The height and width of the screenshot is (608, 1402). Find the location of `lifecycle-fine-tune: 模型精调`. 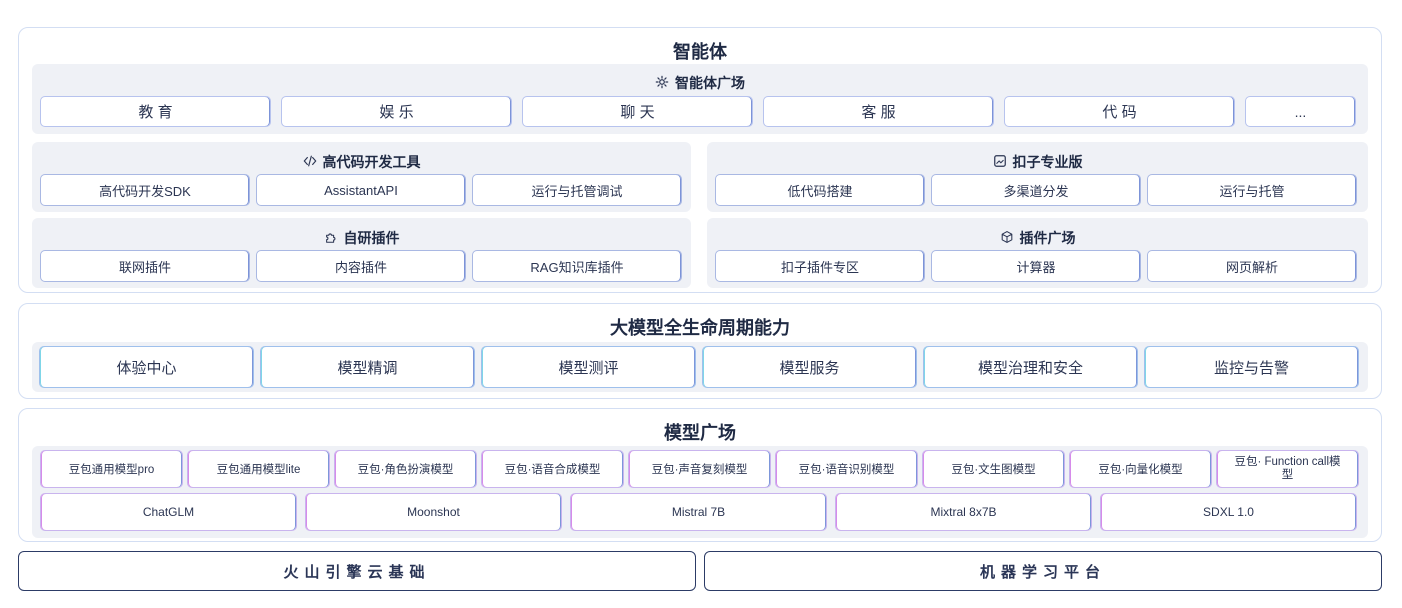

lifecycle-fine-tune: 模型精调 is located at coordinates (367, 367).